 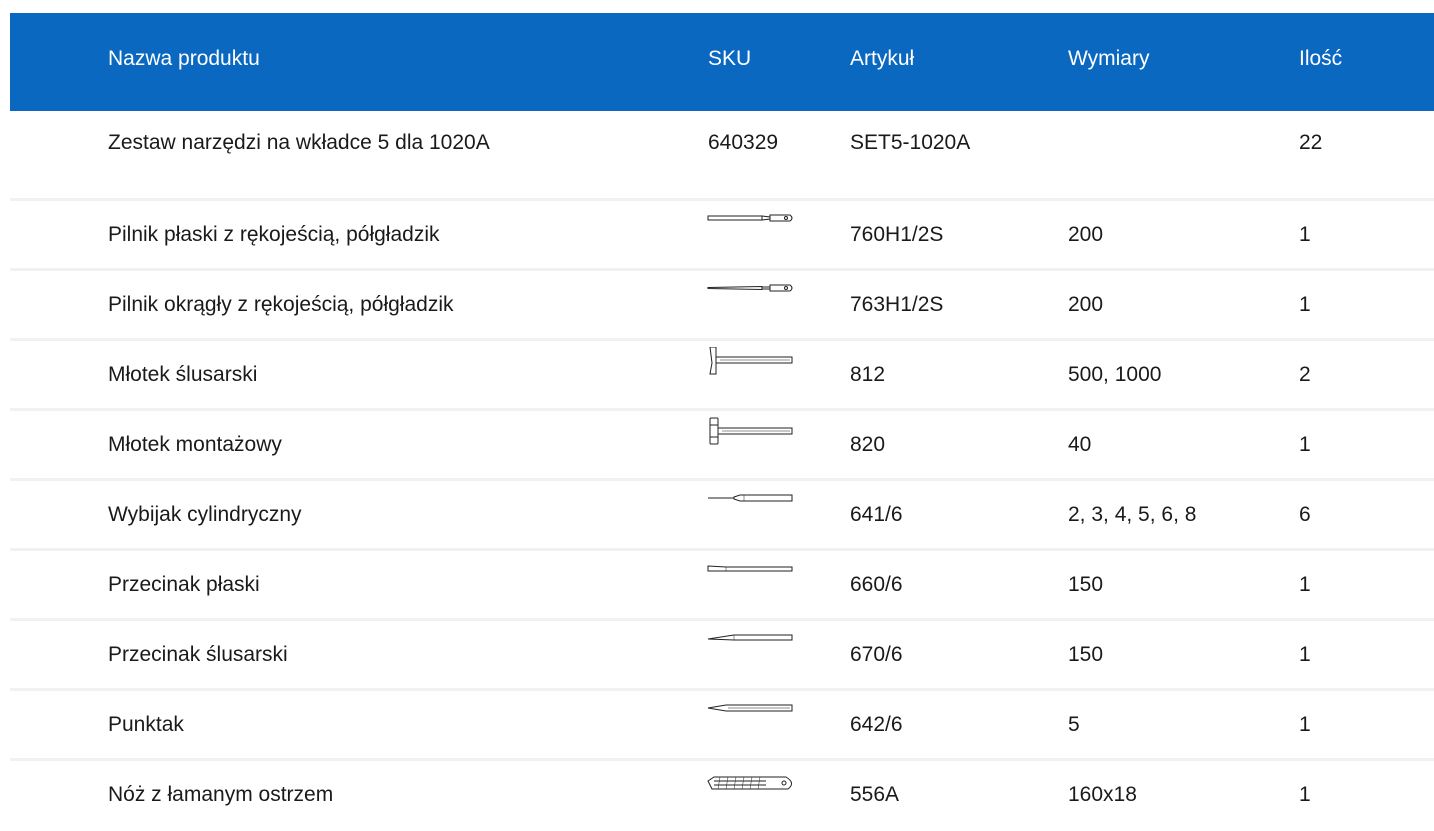 I want to click on product-dimensions: 40, so click(x=1080, y=444).